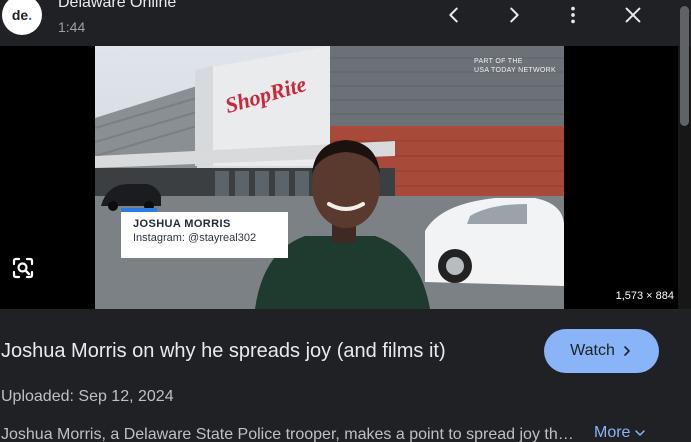 This screenshot has height=442, width=691. I want to click on watermark-line-1: PART OF THE, so click(498, 61).